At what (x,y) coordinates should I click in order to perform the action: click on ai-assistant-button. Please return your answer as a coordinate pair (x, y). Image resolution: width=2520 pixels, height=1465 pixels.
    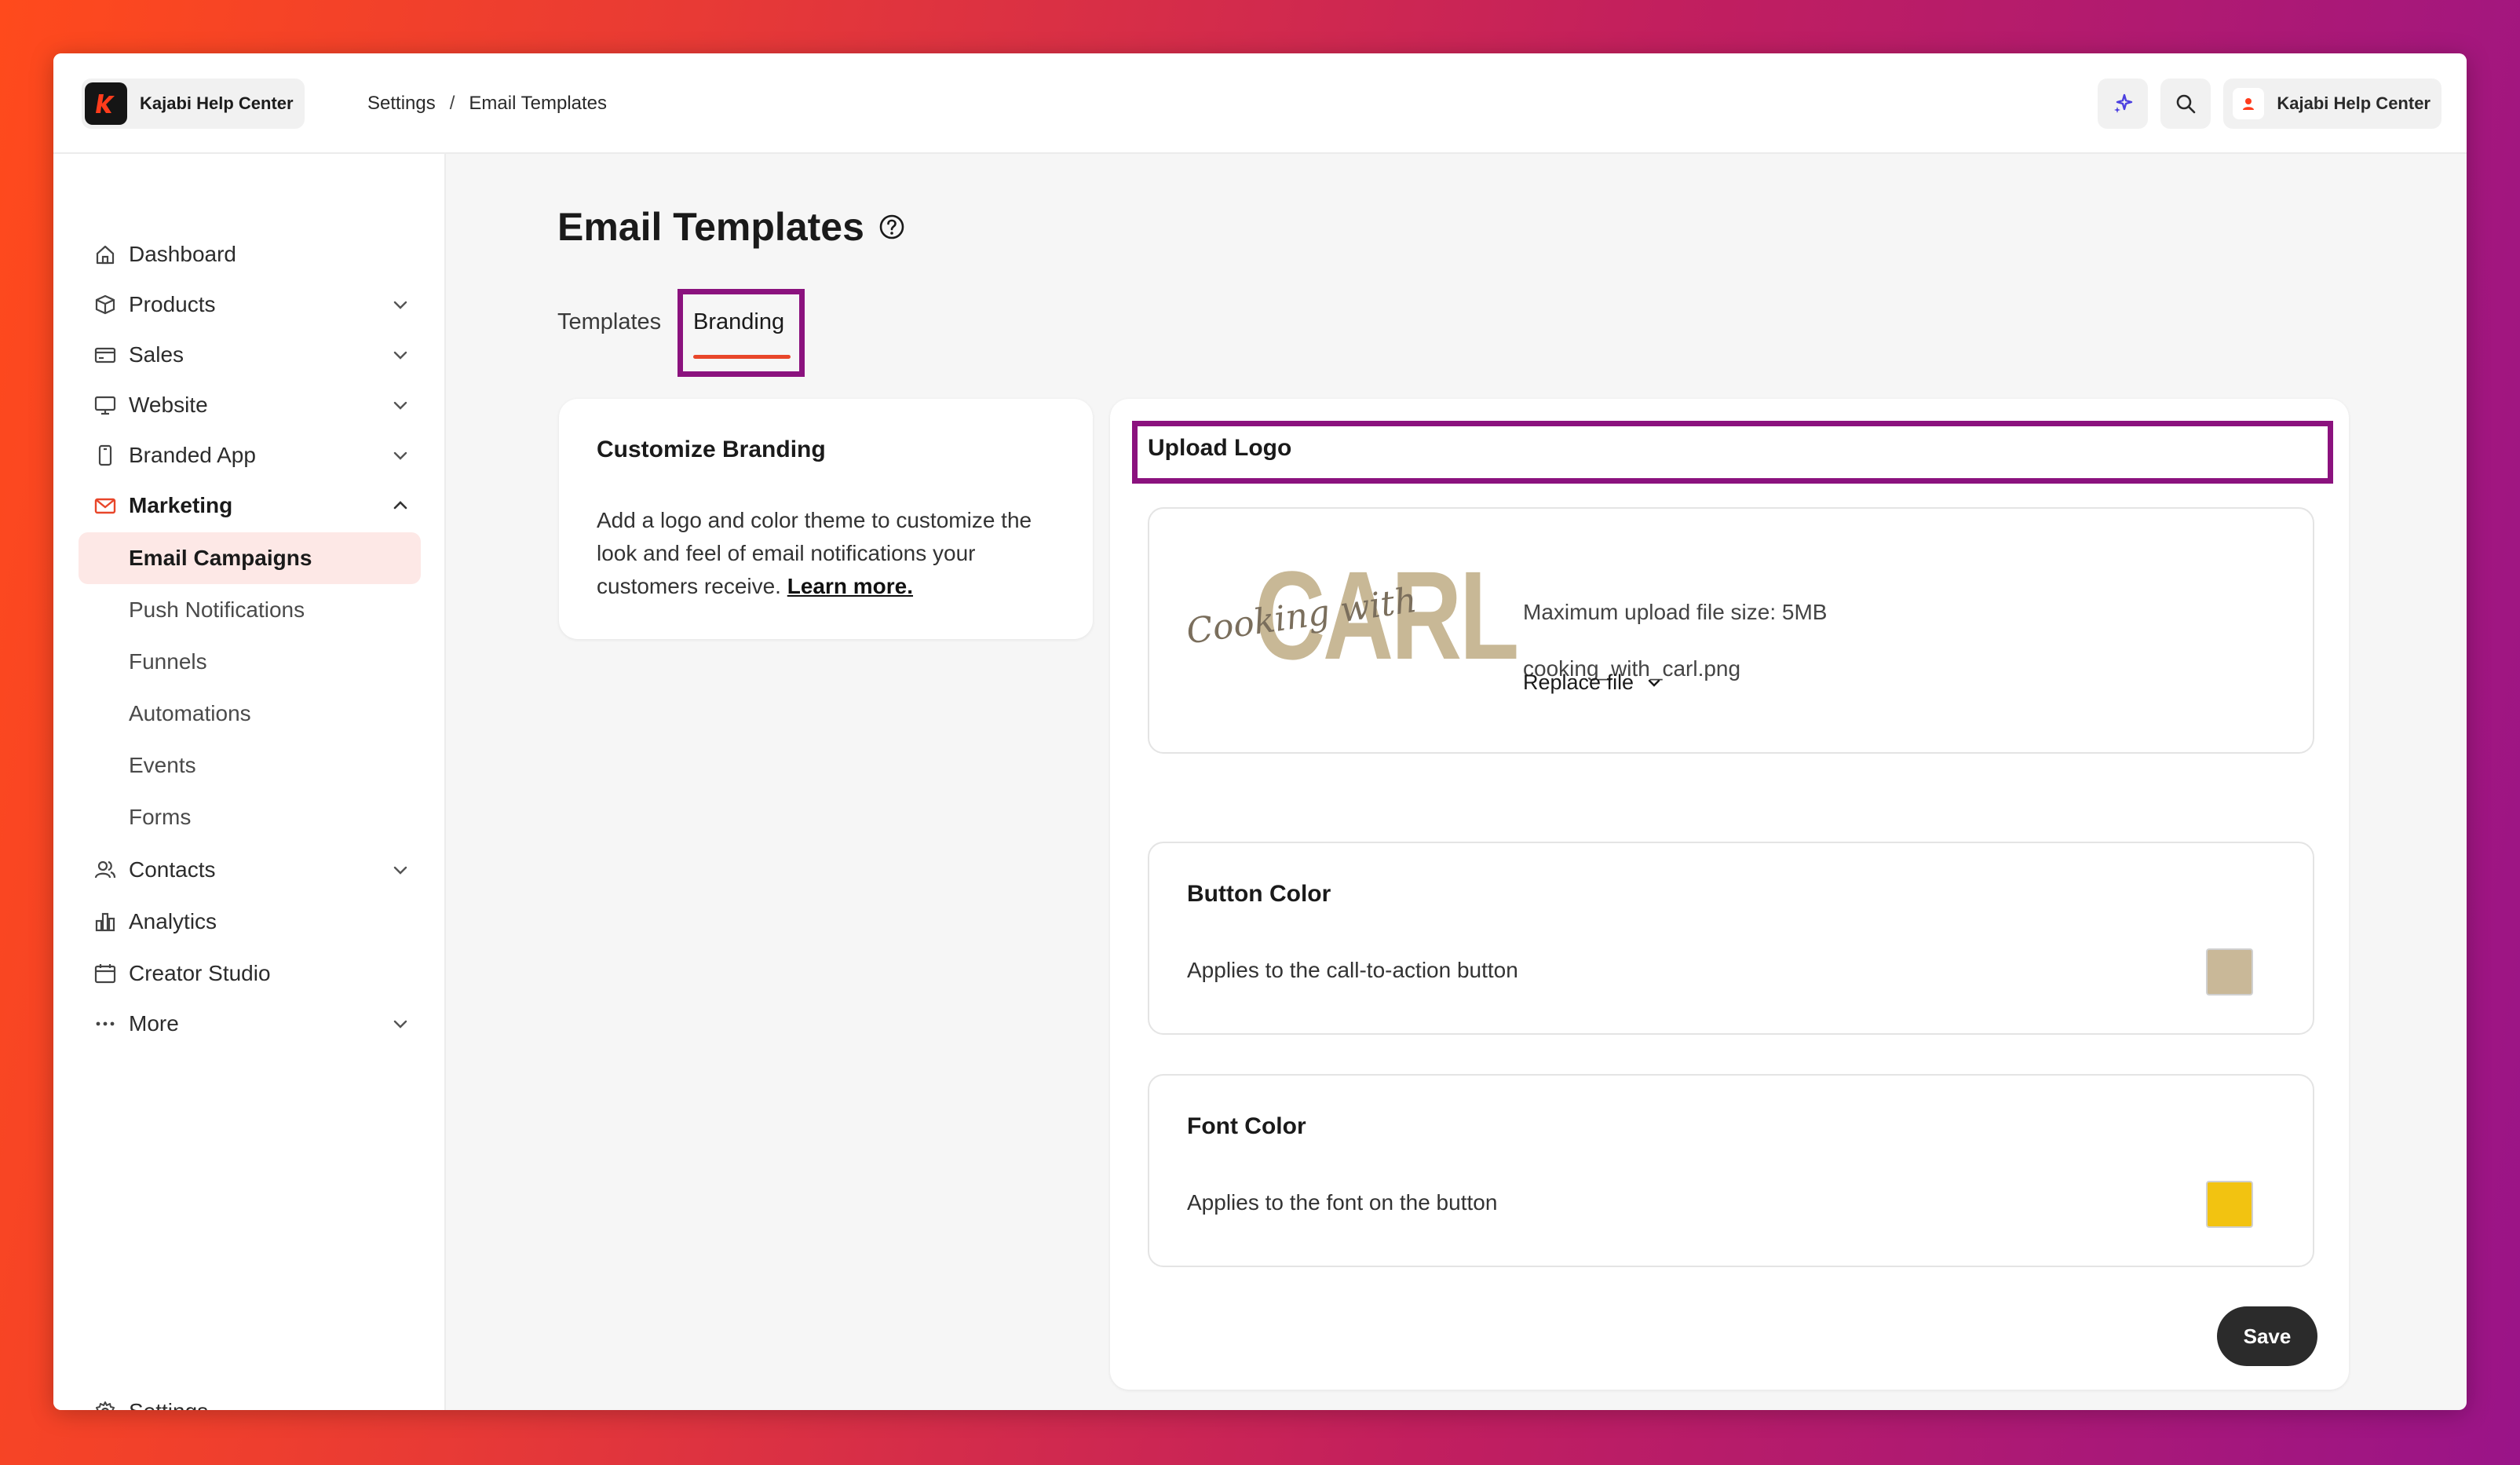
    Looking at the image, I should click on (2123, 104).